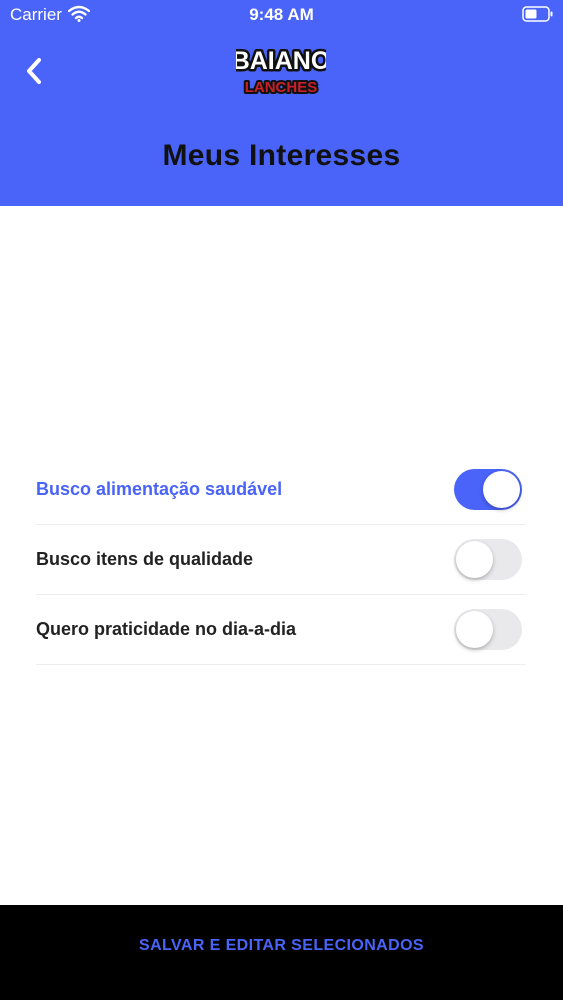 This screenshot has width=563, height=1000. I want to click on save-selected-button: SALVAR E EDITAR SELECIONADOS, so click(281, 945).